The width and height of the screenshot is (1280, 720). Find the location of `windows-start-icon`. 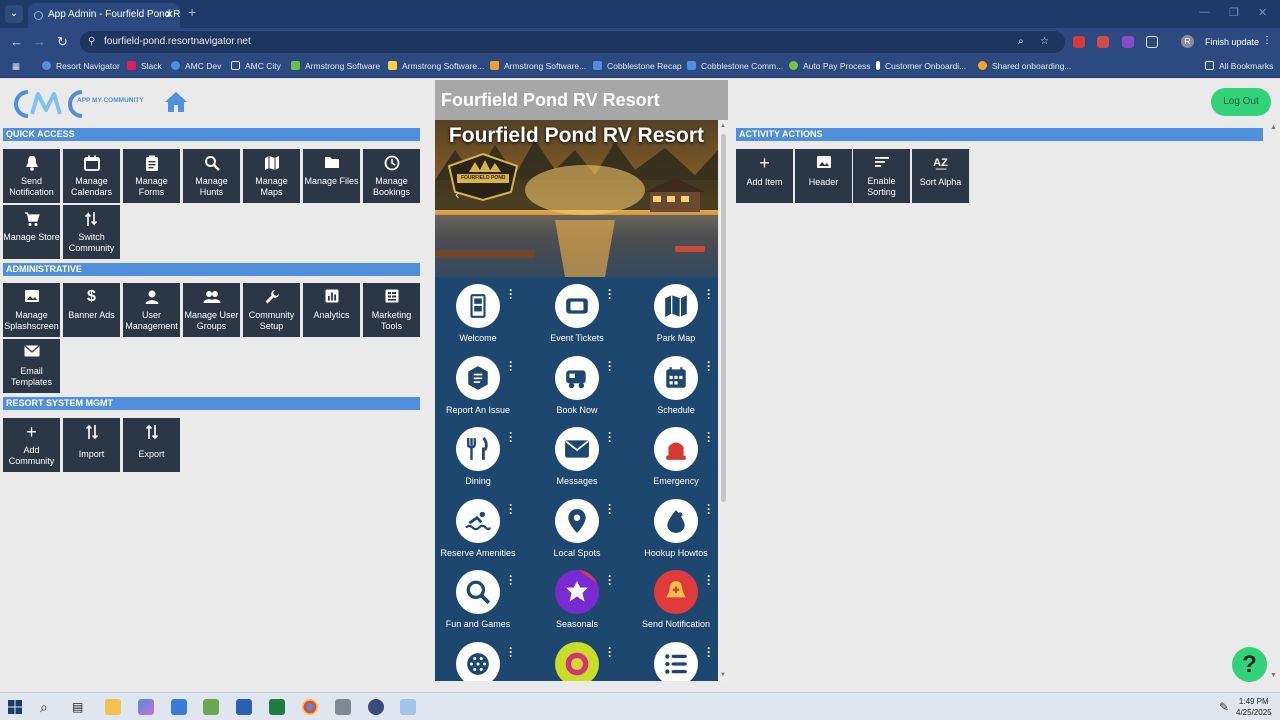

windows-start-icon is located at coordinates (16, 708).